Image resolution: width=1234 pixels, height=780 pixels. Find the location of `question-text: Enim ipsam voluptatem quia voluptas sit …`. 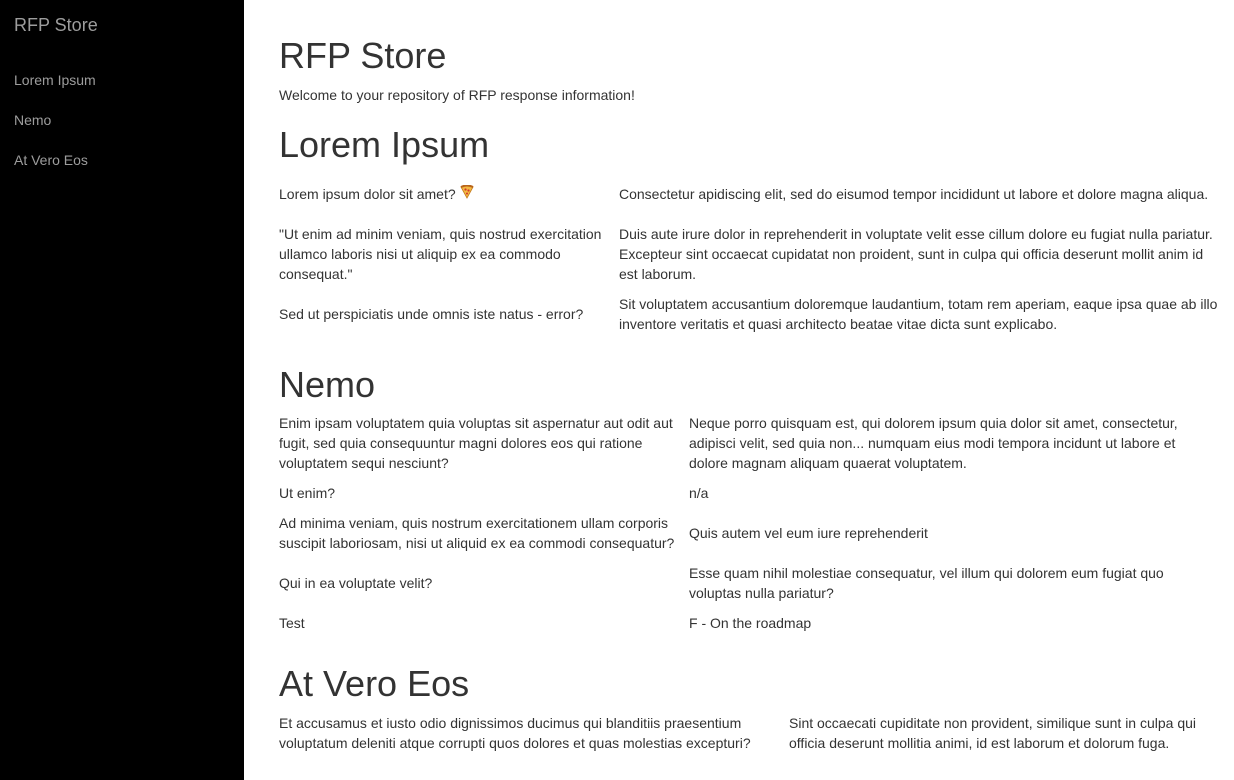

question-text: Enim ipsam voluptatem quia voluptas sit … is located at coordinates (476, 443).